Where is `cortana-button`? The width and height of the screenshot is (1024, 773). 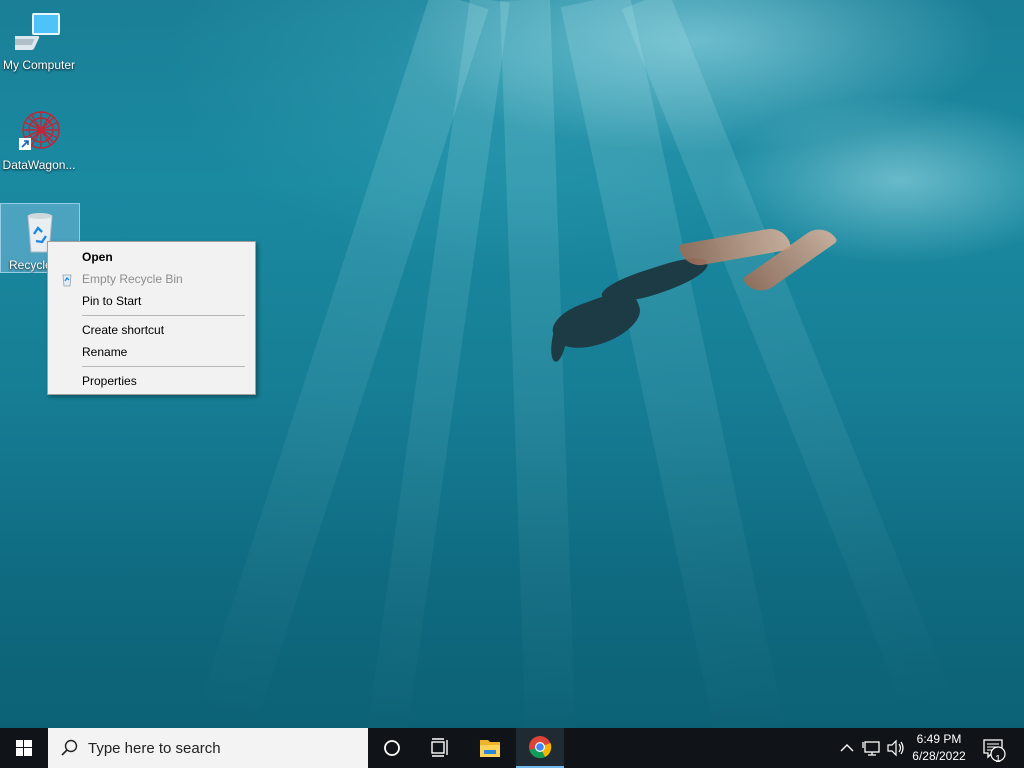
cortana-button is located at coordinates (392, 748).